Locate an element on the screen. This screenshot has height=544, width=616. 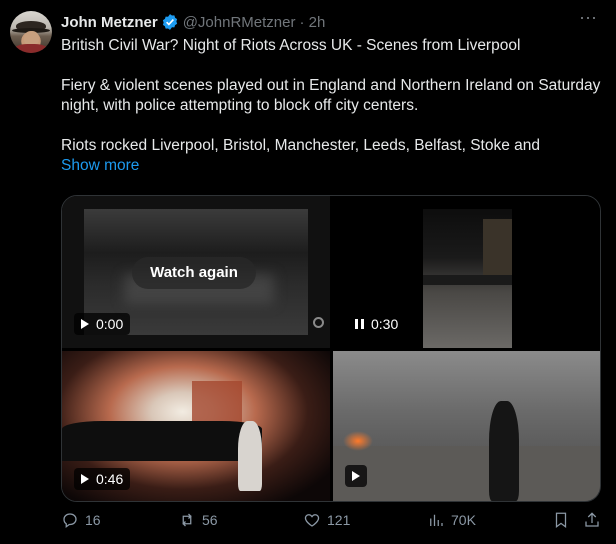
repost-count: 56 is located at coordinates (210, 520).